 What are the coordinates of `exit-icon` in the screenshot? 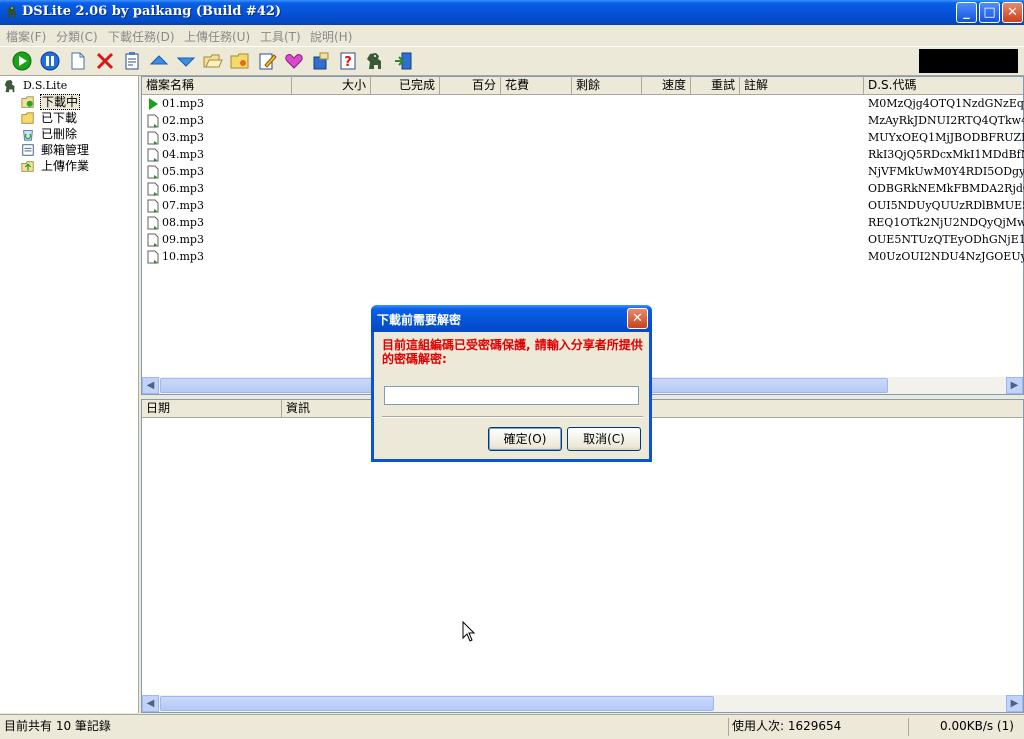 It's located at (403, 61).